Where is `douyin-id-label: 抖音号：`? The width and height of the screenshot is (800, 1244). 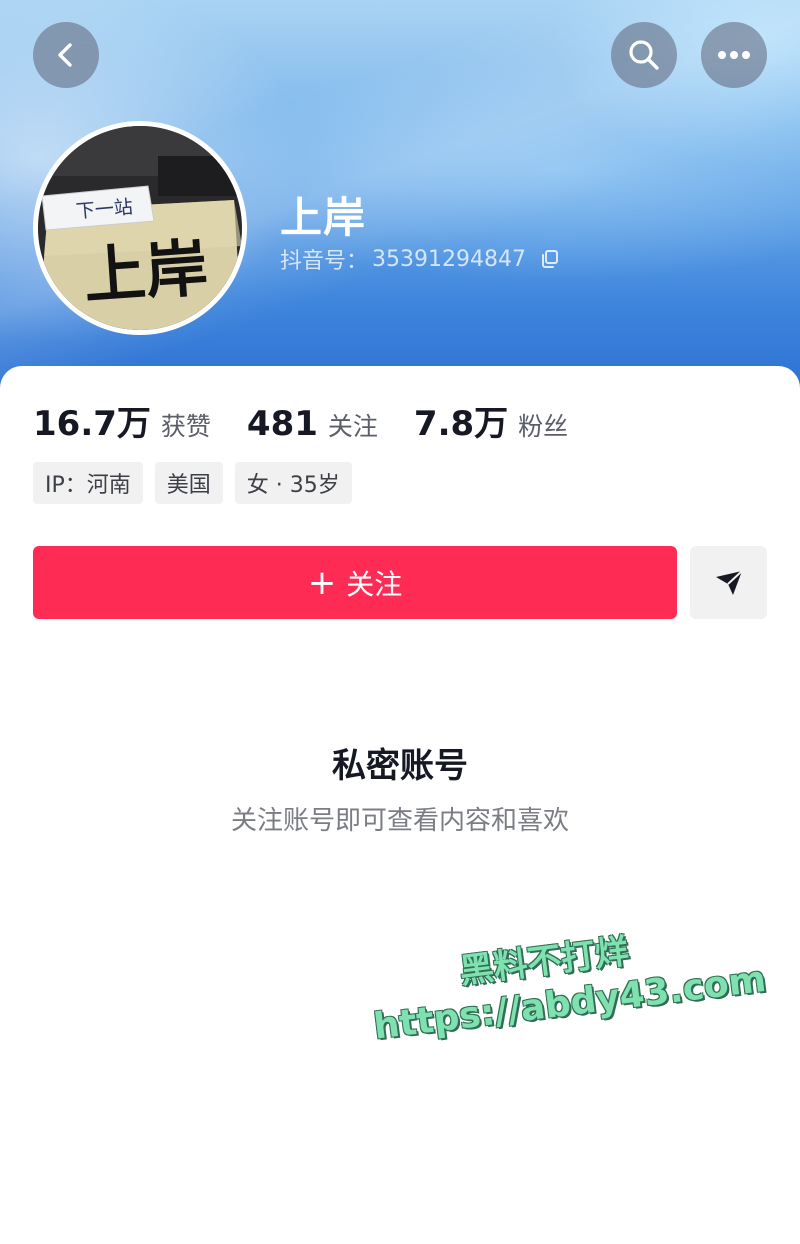
douyin-id-label: 抖音号： is located at coordinates (324, 261).